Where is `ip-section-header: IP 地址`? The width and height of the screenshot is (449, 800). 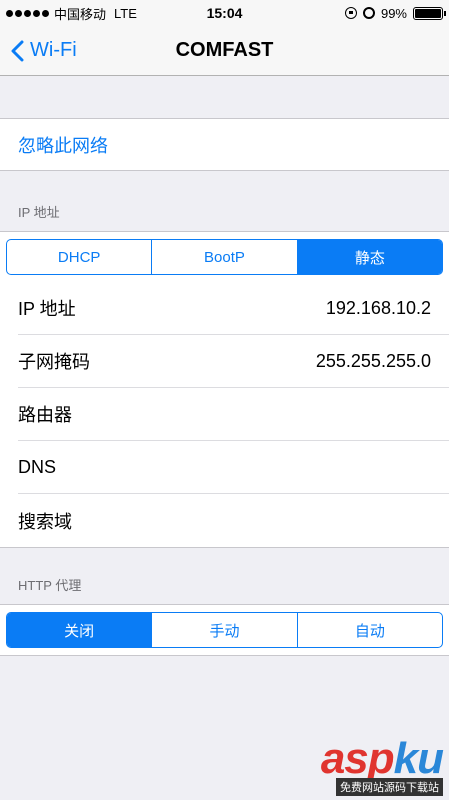 ip-section-header: IP 地址 is located at coordinates (39, 212).